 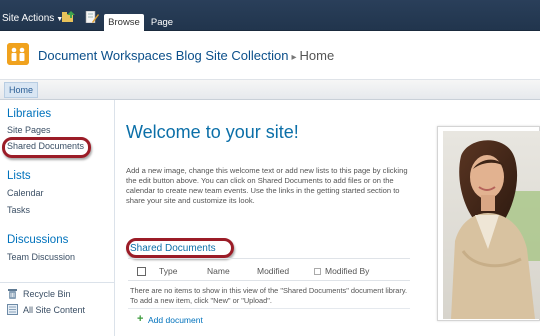 What do you see at coordinates (175, 320) in the screenshot?
I see `add-document-link: Add document` at bounding box center [175, 320].